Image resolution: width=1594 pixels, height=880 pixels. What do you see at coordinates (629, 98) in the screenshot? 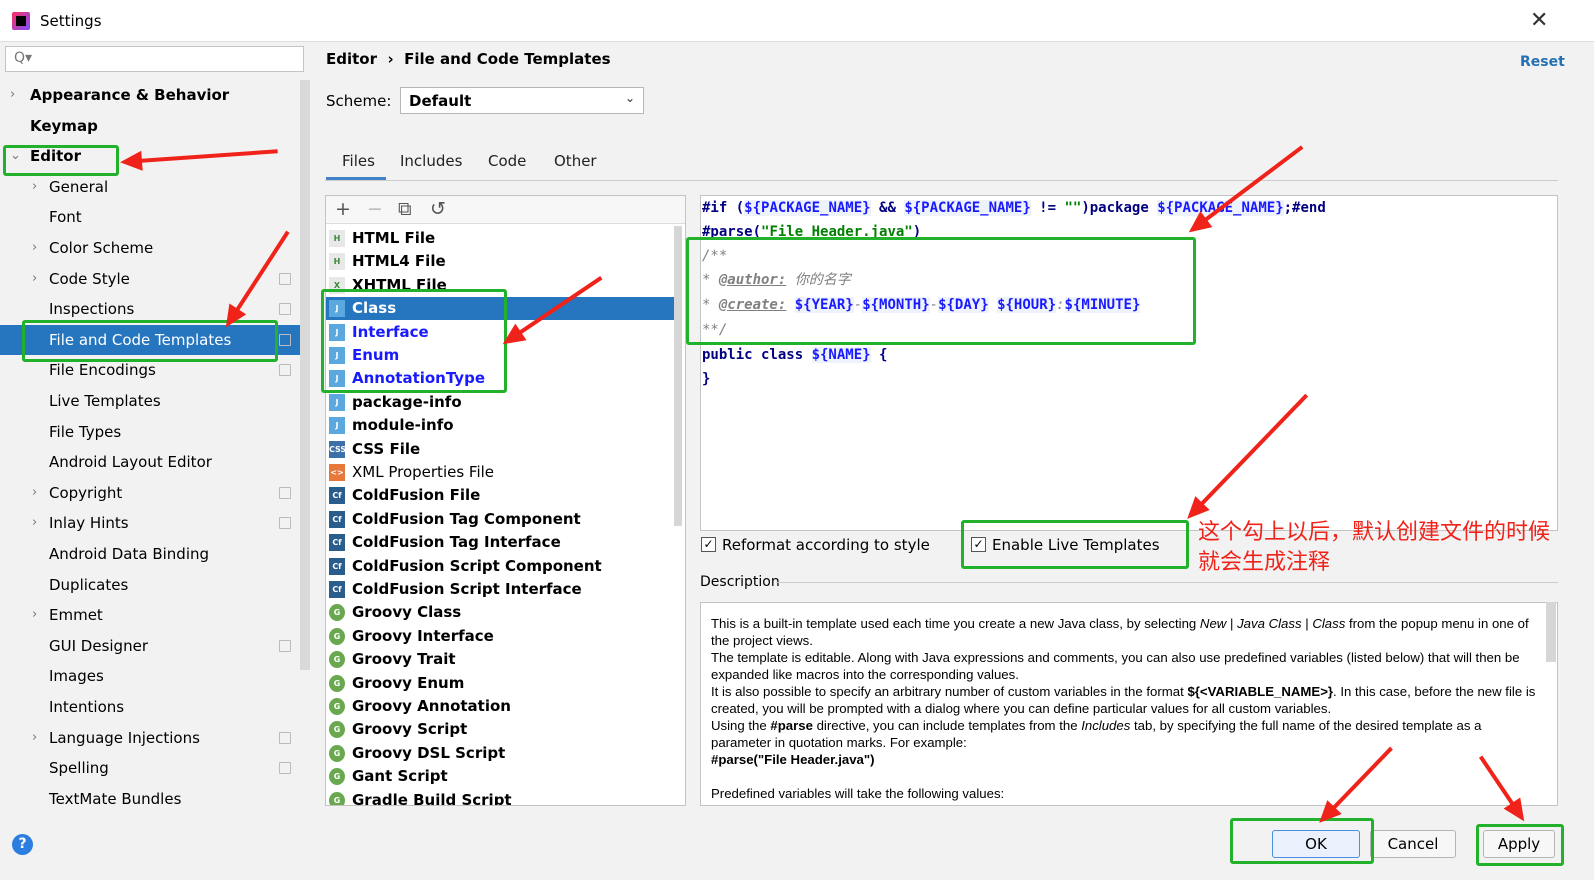
I see `chevron-down-icon: ⌄` at bounding box center [629, 98].